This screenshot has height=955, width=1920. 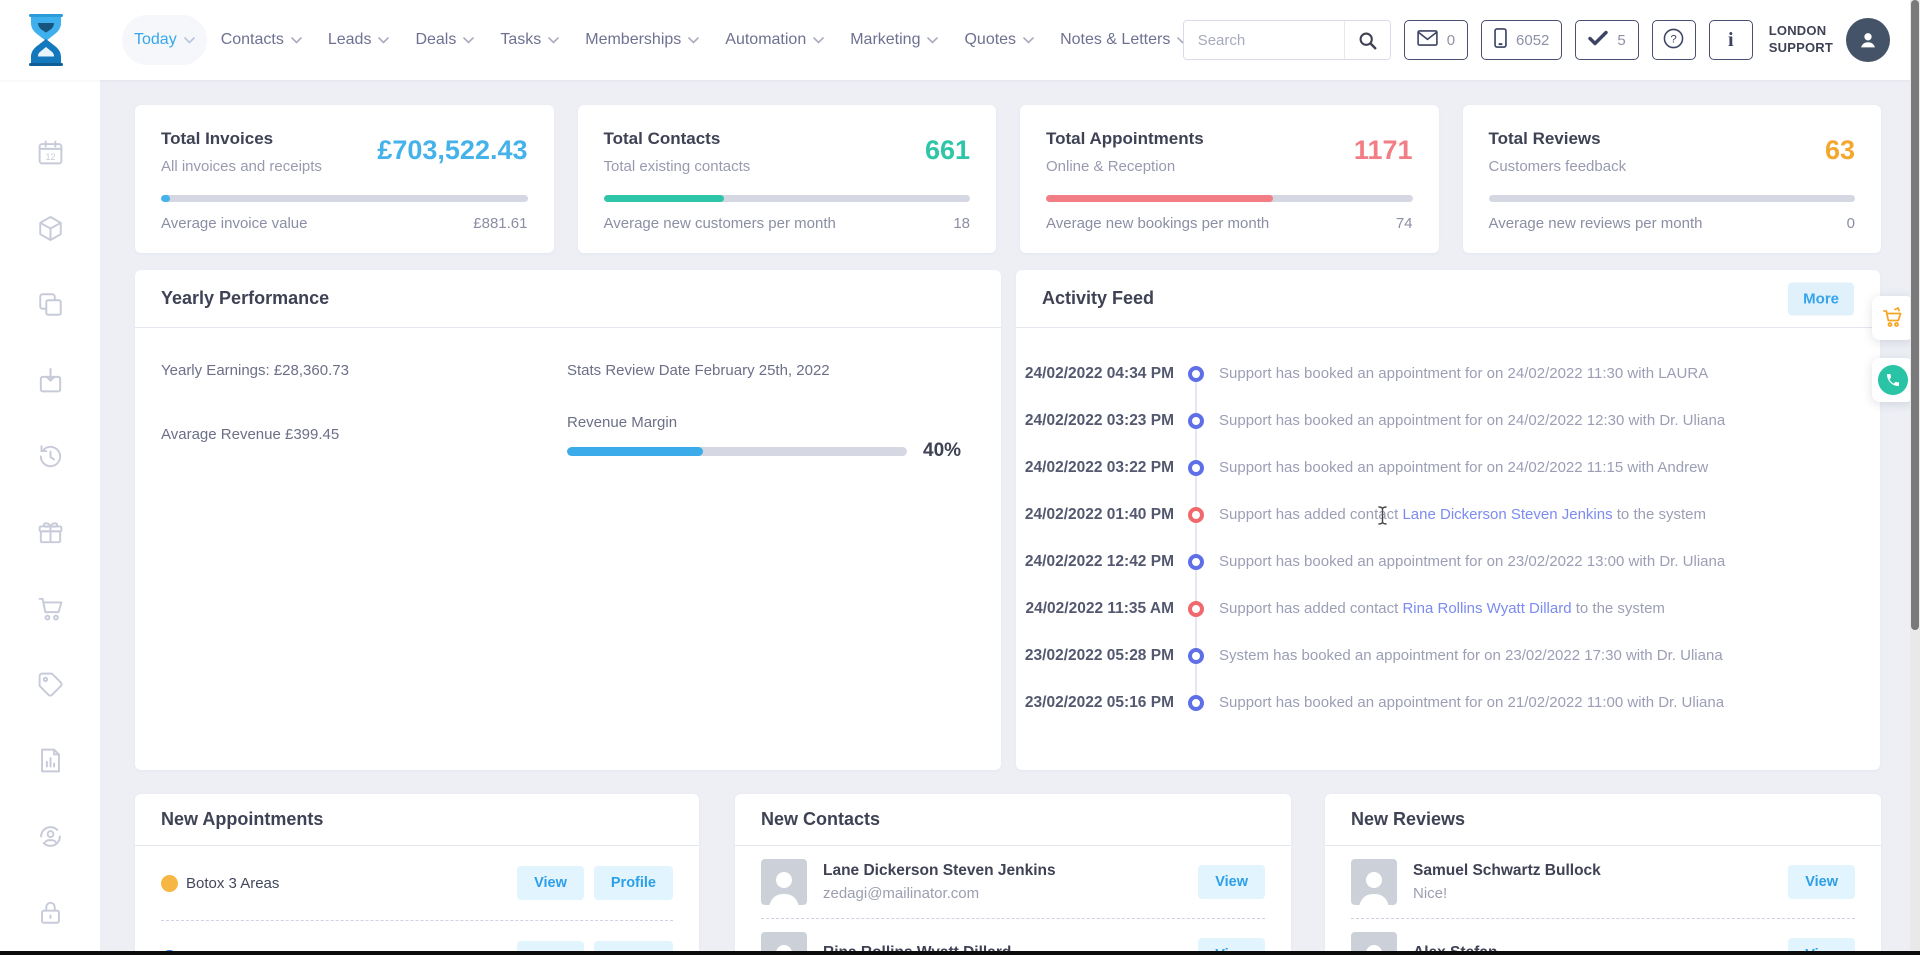 I want to click on nav-item-label: Today, so click(x=155, y=39).